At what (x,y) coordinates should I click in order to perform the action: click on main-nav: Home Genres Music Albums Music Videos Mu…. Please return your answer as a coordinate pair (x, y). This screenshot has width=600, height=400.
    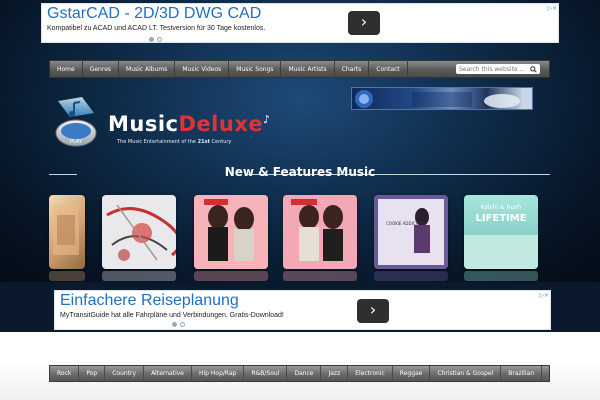
    Looking at the image, I should click on (299, 69).